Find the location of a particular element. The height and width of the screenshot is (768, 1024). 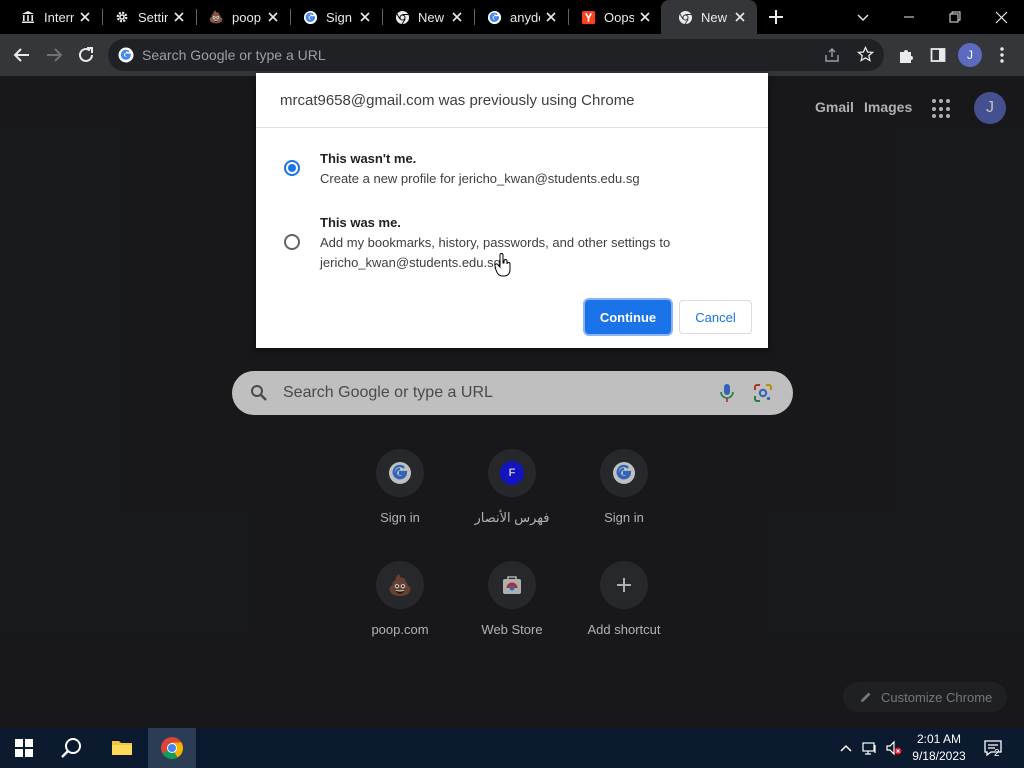

window-close-icon is located at coordinates (1001, 17).